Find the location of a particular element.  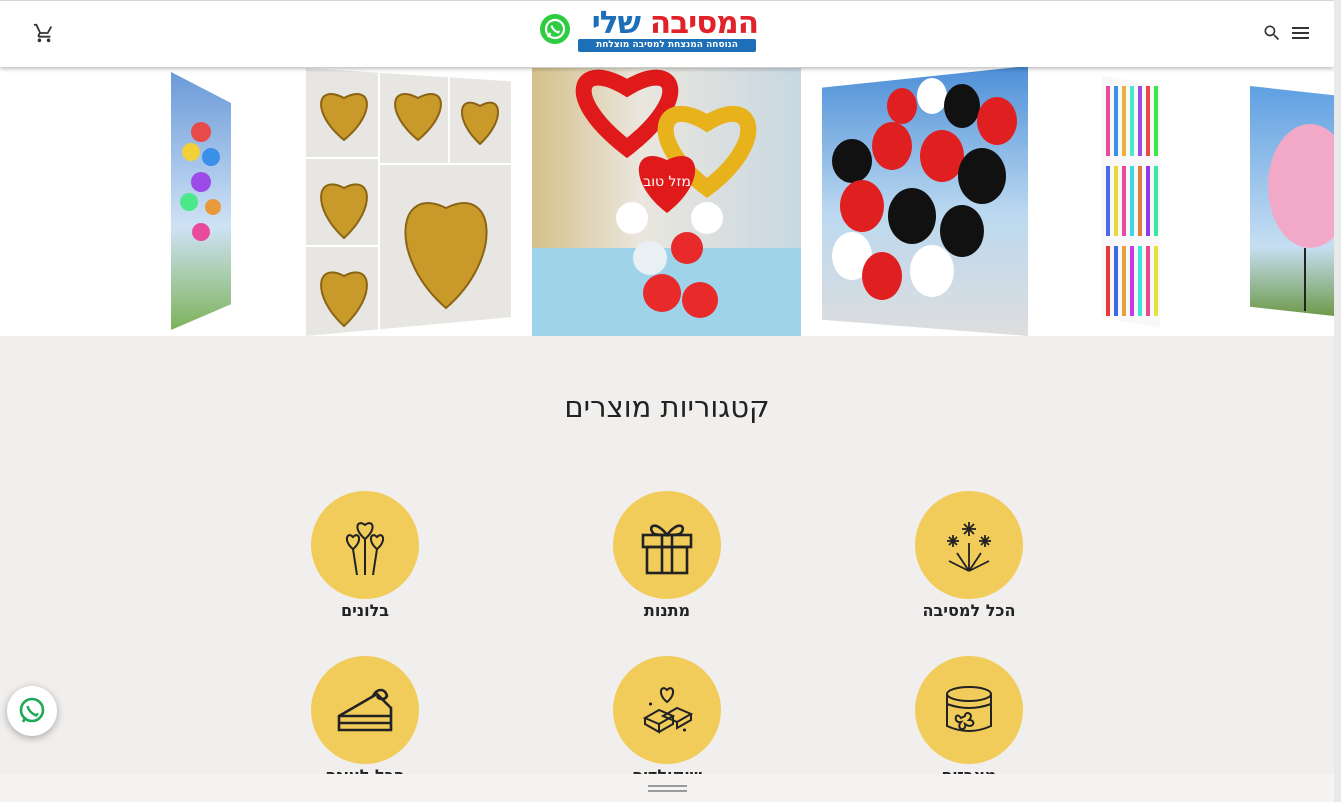

whatsapp-logo-icon is located at coordinates (555, 29).